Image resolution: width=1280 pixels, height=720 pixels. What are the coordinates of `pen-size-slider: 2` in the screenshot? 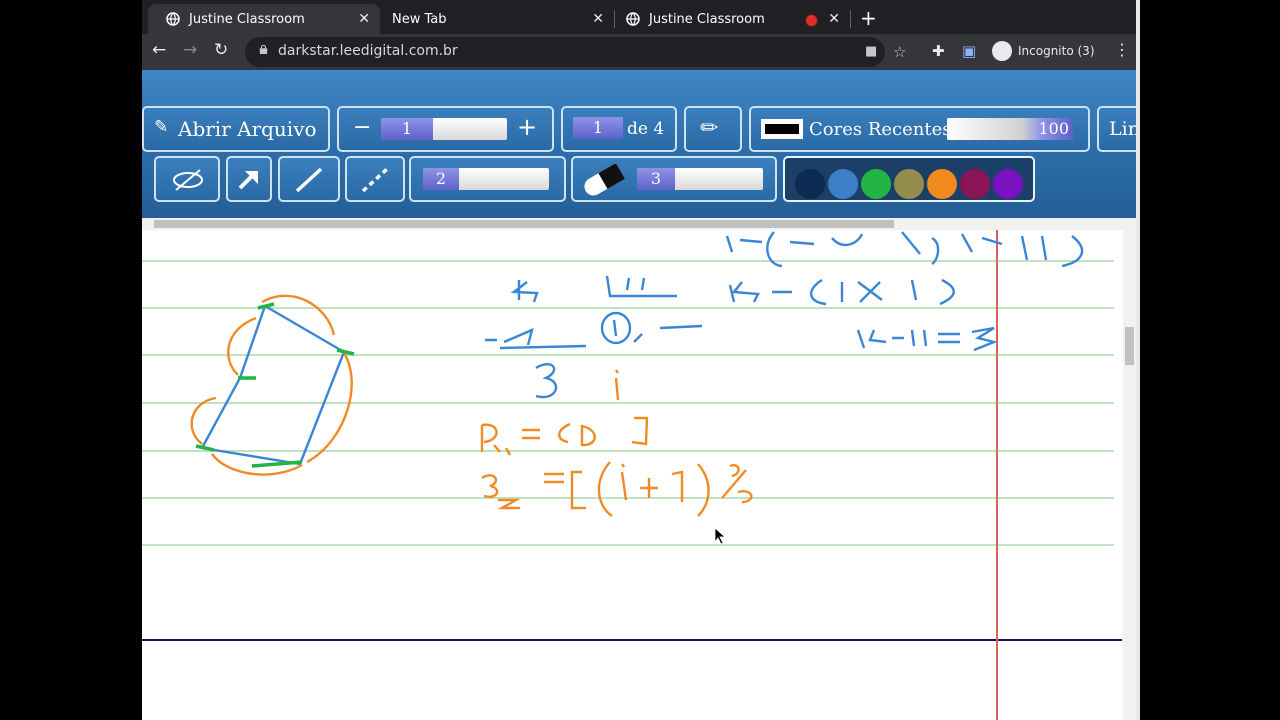 It's located at (486, 179).